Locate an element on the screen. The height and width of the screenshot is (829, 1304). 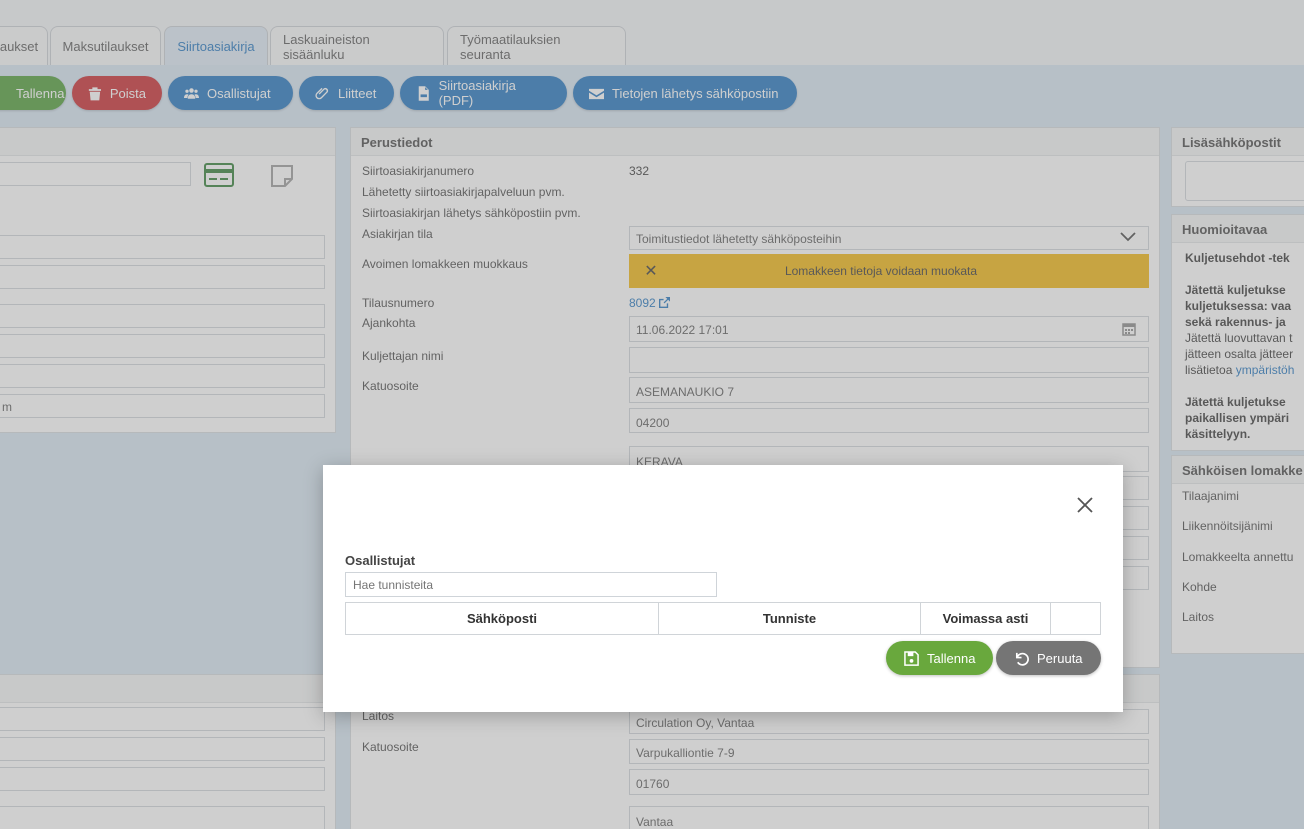
undo-icon is located at coordinates (1022, 659).